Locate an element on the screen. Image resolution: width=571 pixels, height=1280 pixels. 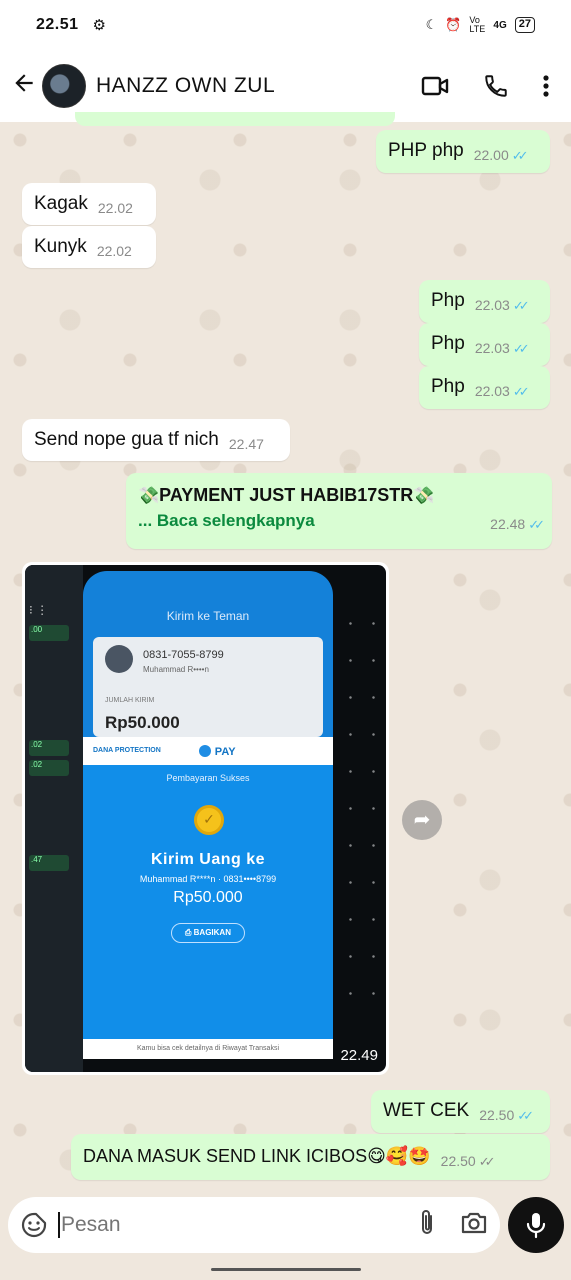
image-time: 22.49 is located at coordinates (359, 1055).